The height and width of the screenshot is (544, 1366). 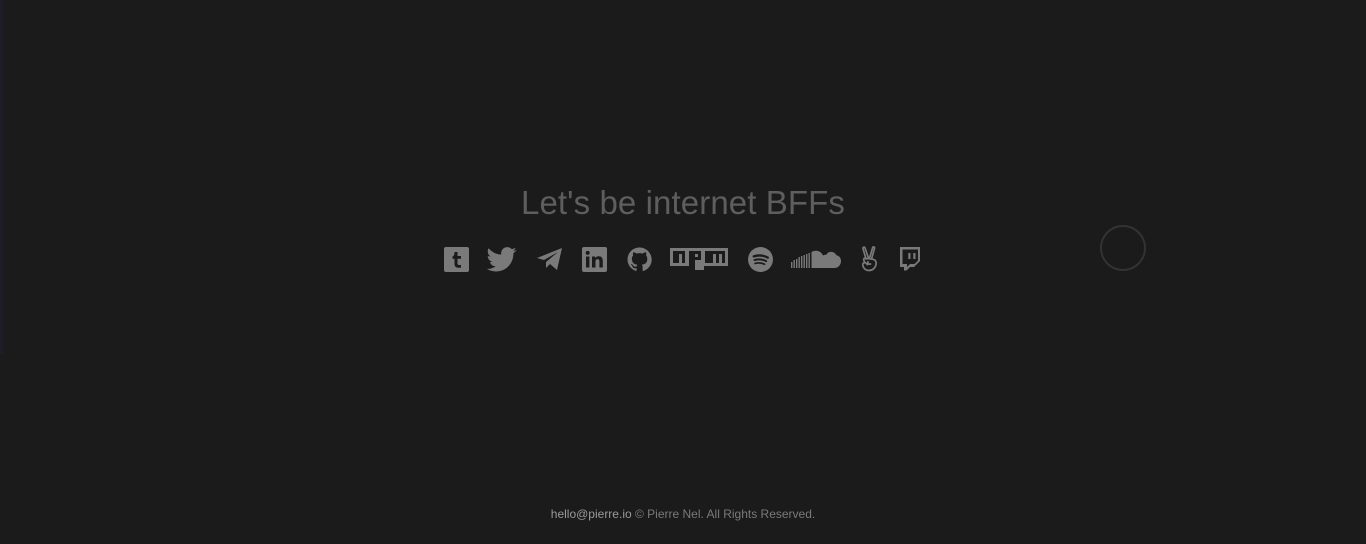 I want to click on twitter-icon, so click(x=502, y=259).